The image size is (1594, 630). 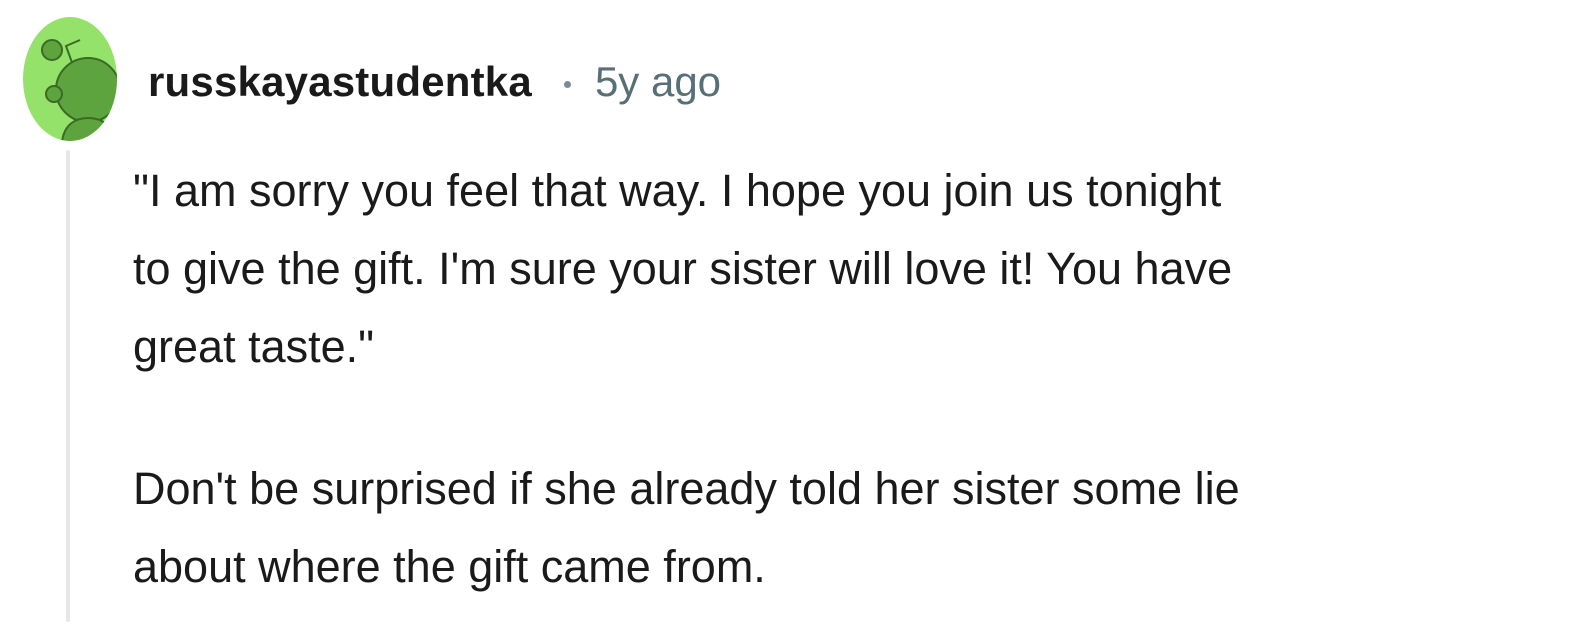 What do you see at coordinates (567, 84) in the screenshot?
I see `separator-dot` at bounding box center [567, 84].